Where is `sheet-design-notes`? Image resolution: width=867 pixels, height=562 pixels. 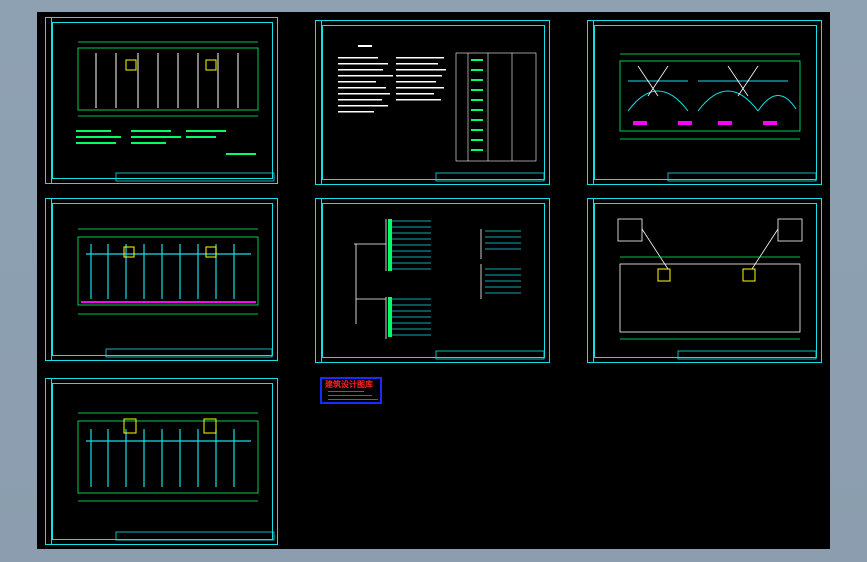 sheet-design-notes is located at coordinates (432, 102).